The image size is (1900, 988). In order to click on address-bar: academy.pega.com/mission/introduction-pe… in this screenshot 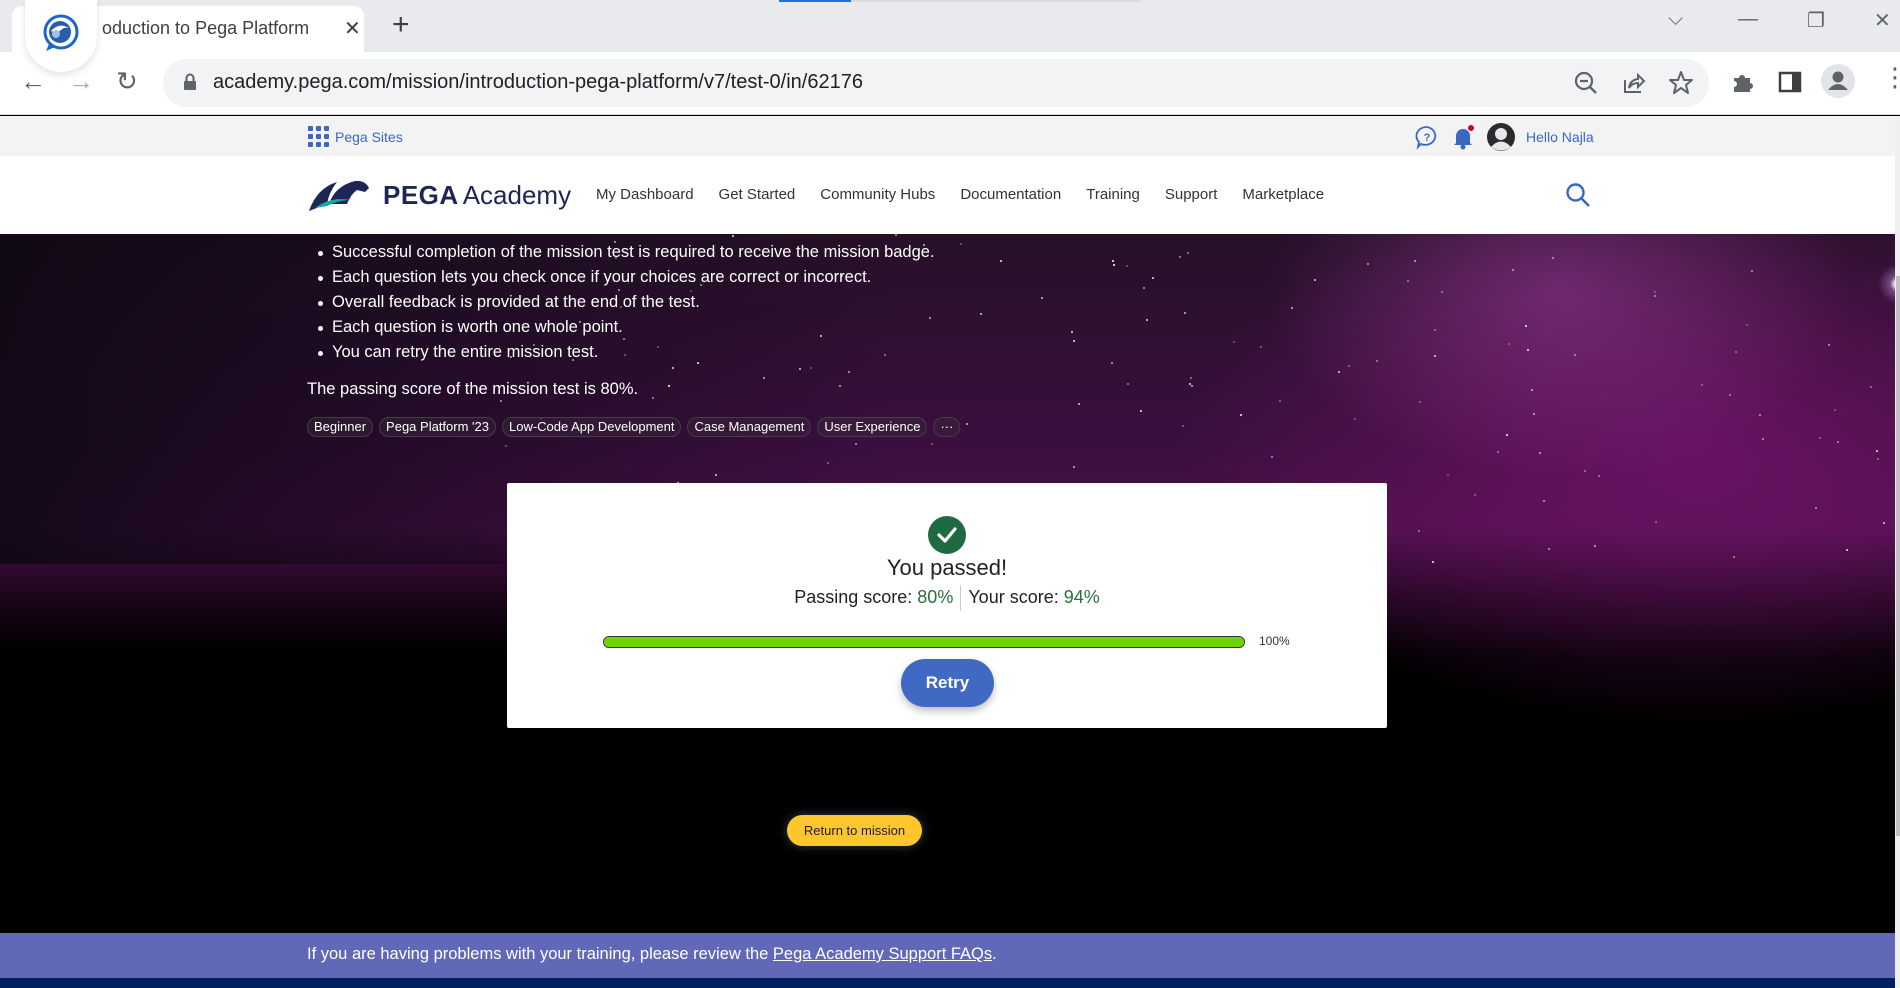, I will do `click(936, 83)`.